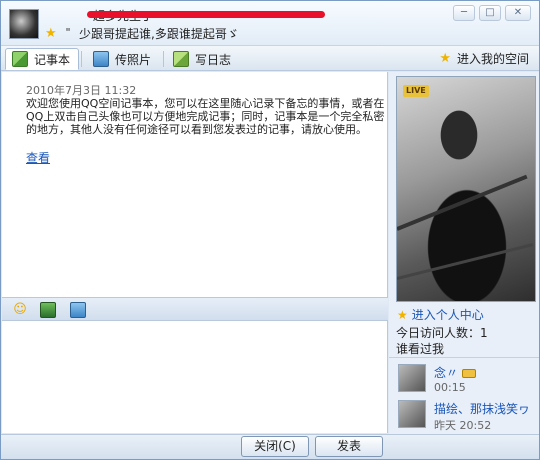 The height and width of the screenshot is (460, 540). Describe the element at coordinates (518, 13) in the screenshot. I see `close-window-button: ✕` at that location.